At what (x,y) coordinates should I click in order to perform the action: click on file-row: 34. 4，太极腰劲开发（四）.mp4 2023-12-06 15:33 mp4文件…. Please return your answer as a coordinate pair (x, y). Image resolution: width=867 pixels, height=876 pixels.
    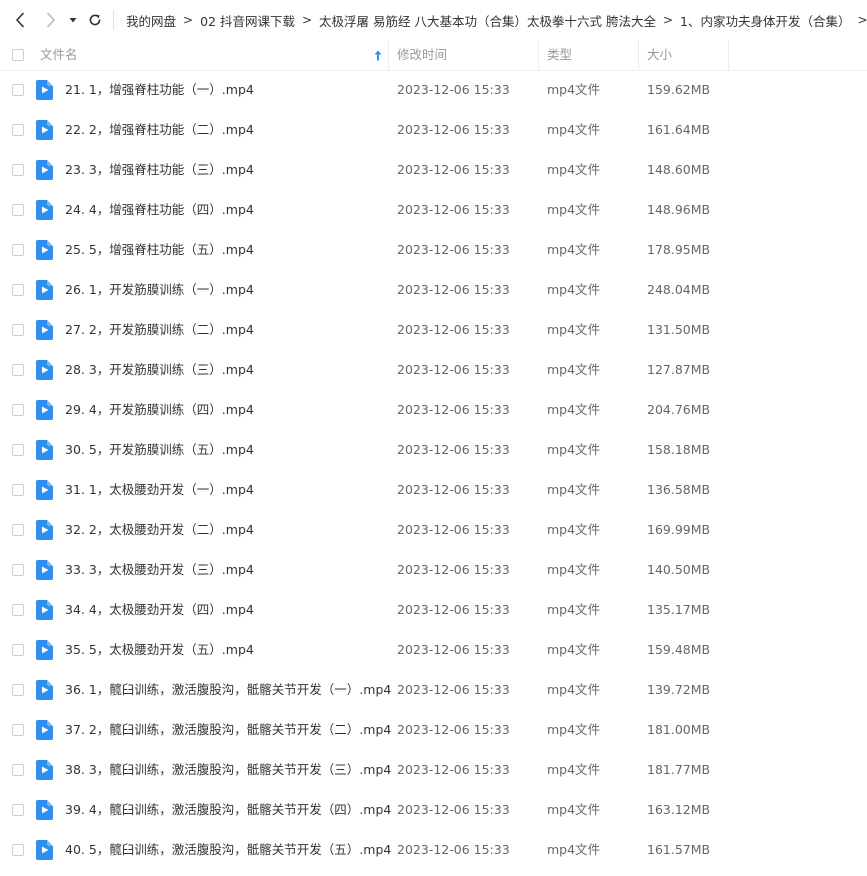
    Looking at the image, I should click on (433, 610).